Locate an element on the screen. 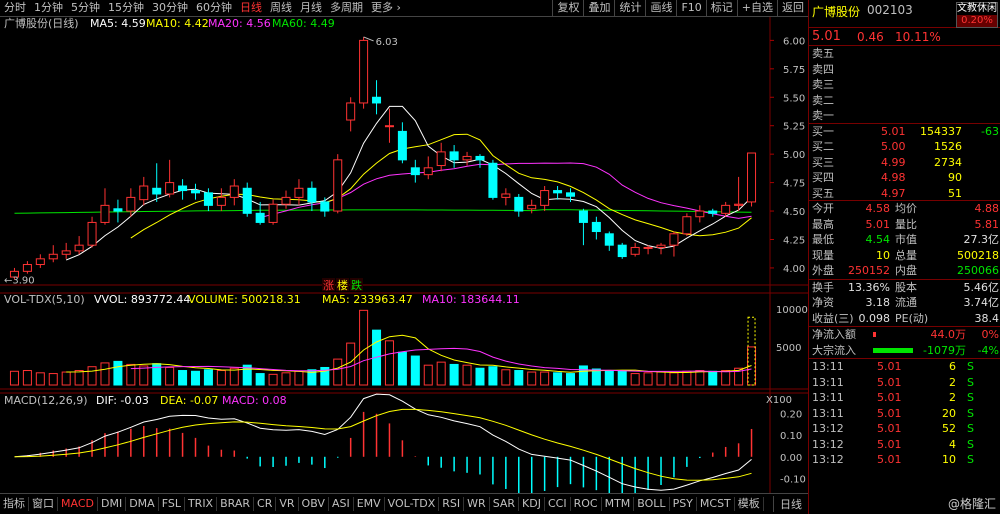 This screenshot has height=514, width=1000. tick-direction: S is located at coordinates (970, 428).